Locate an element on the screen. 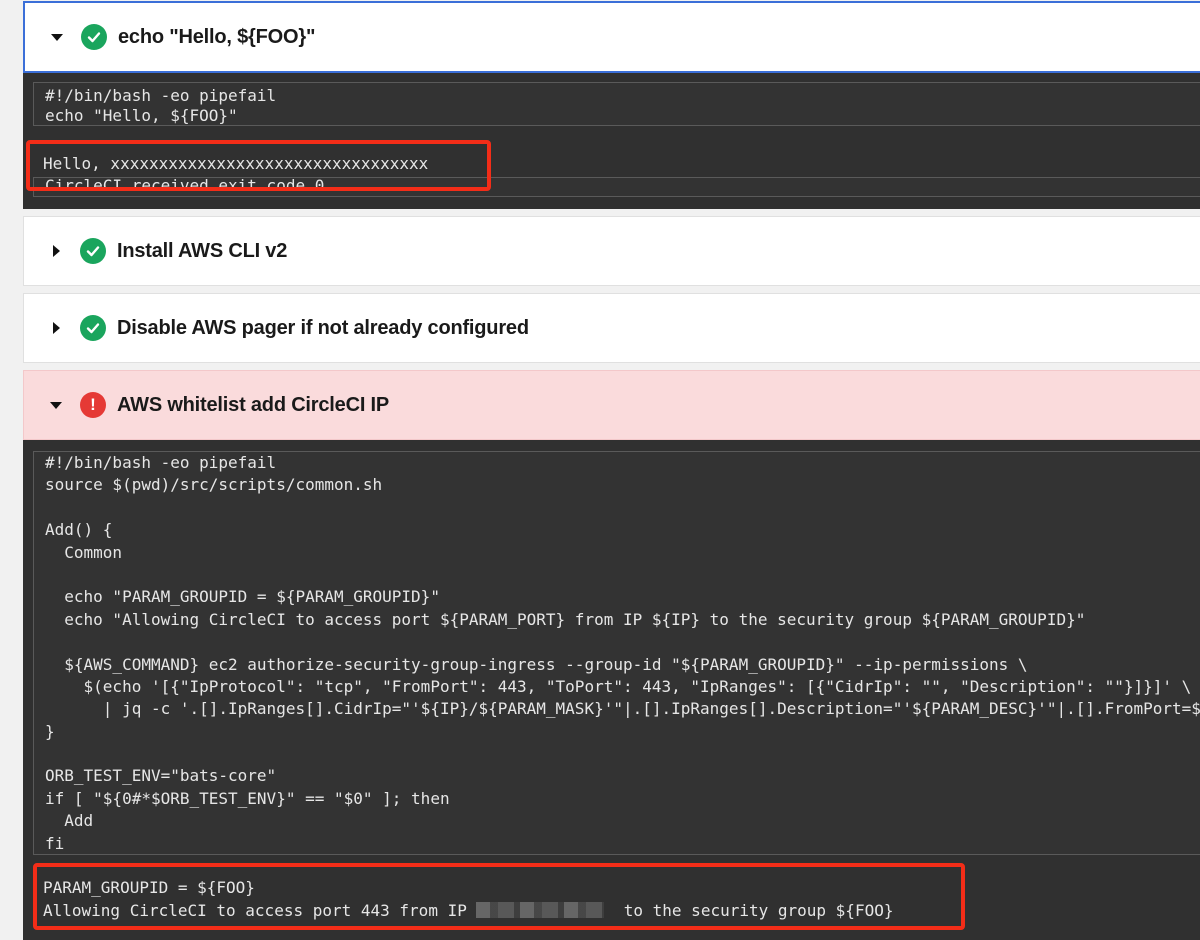 The width and height of the screenshot is (1200, 940). step-title: Install AWS CLI v2 is located at coordinates (202, 250).